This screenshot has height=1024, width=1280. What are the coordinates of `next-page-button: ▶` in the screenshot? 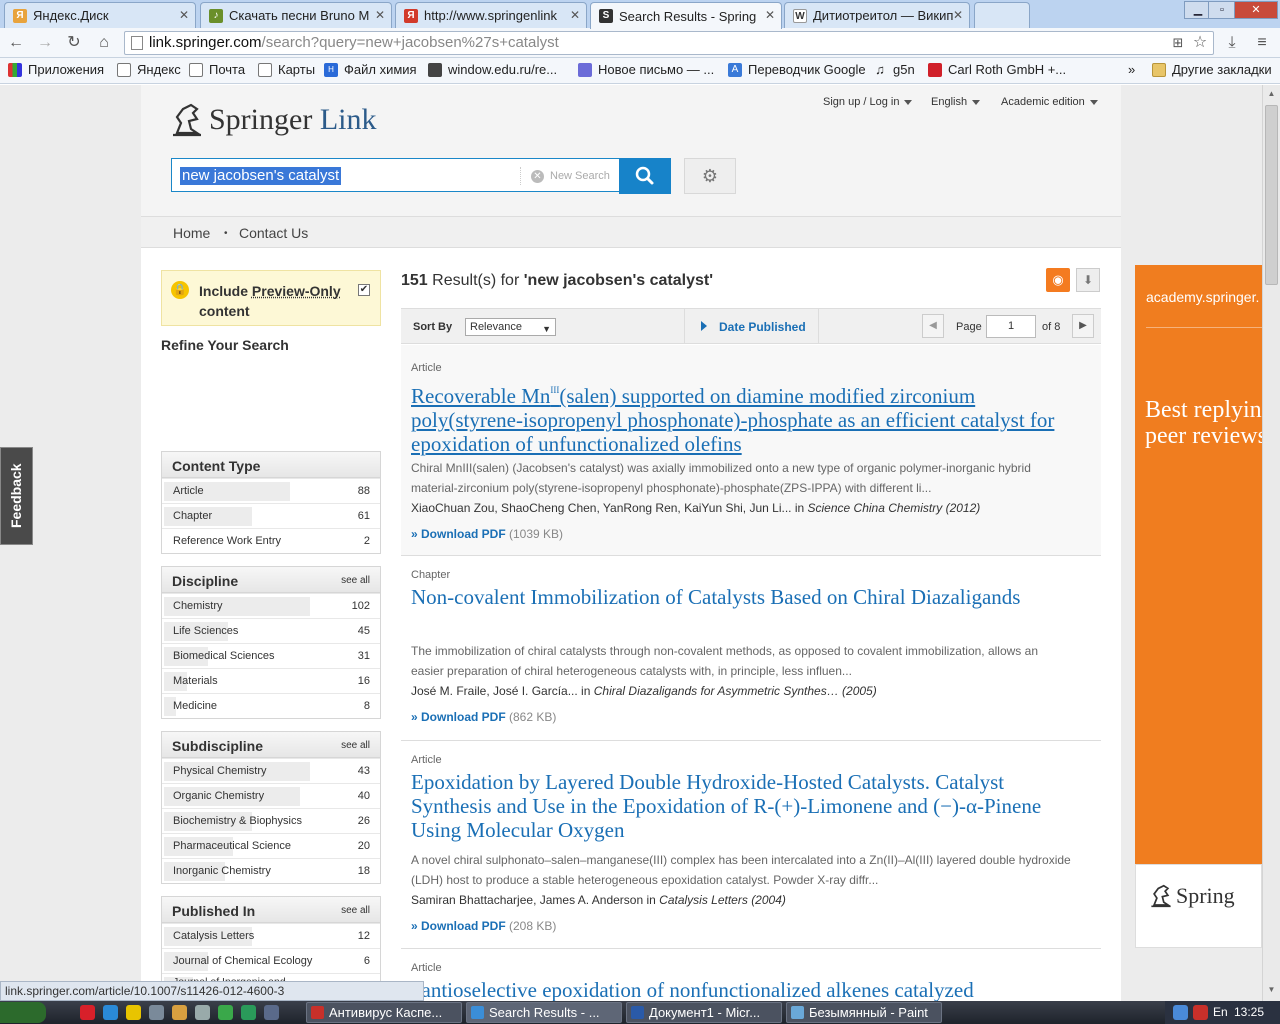 It's located at (1083, 326).